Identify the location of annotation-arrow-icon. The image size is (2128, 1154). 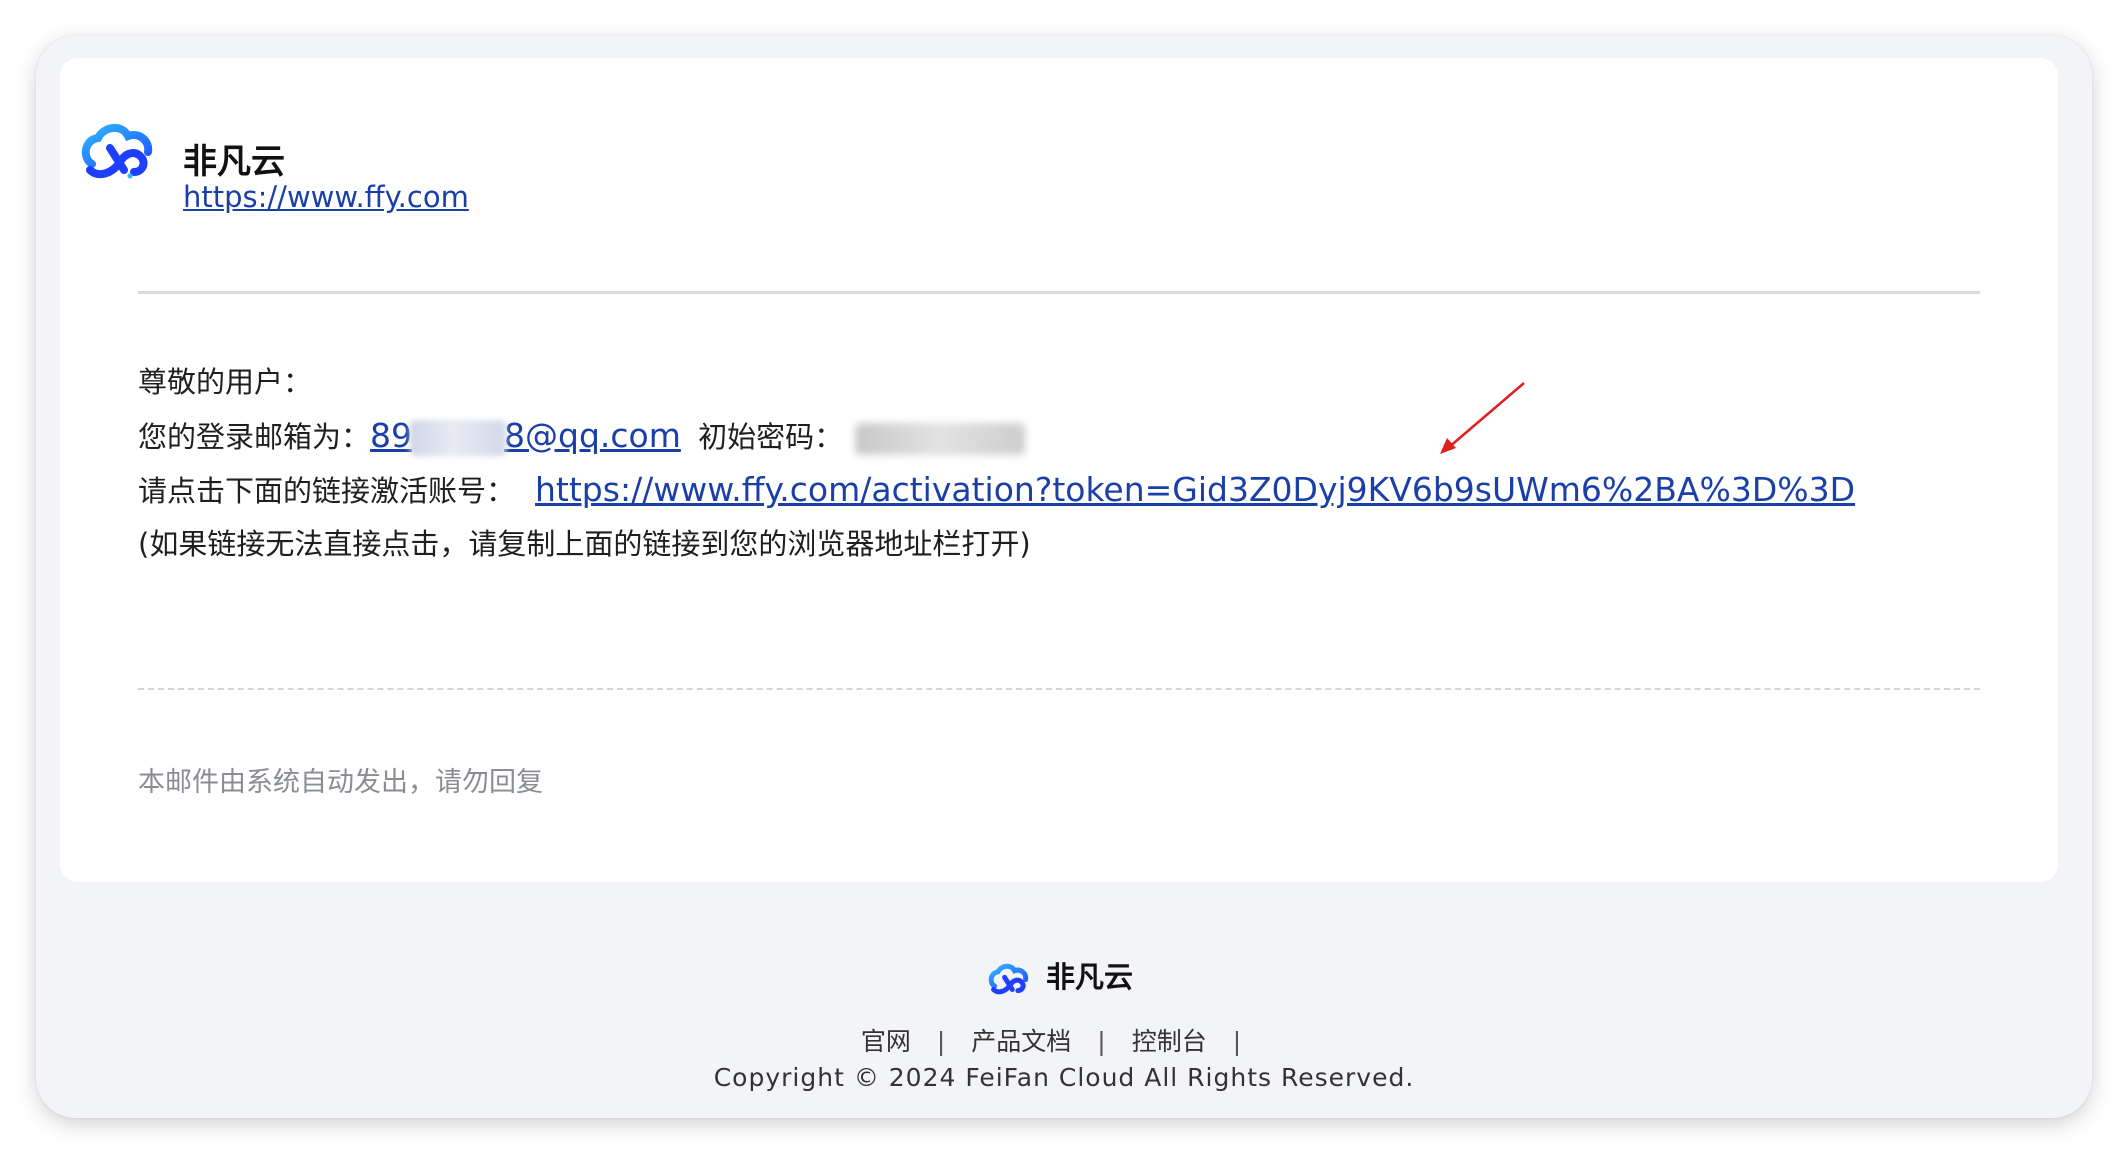
(1482, 418).